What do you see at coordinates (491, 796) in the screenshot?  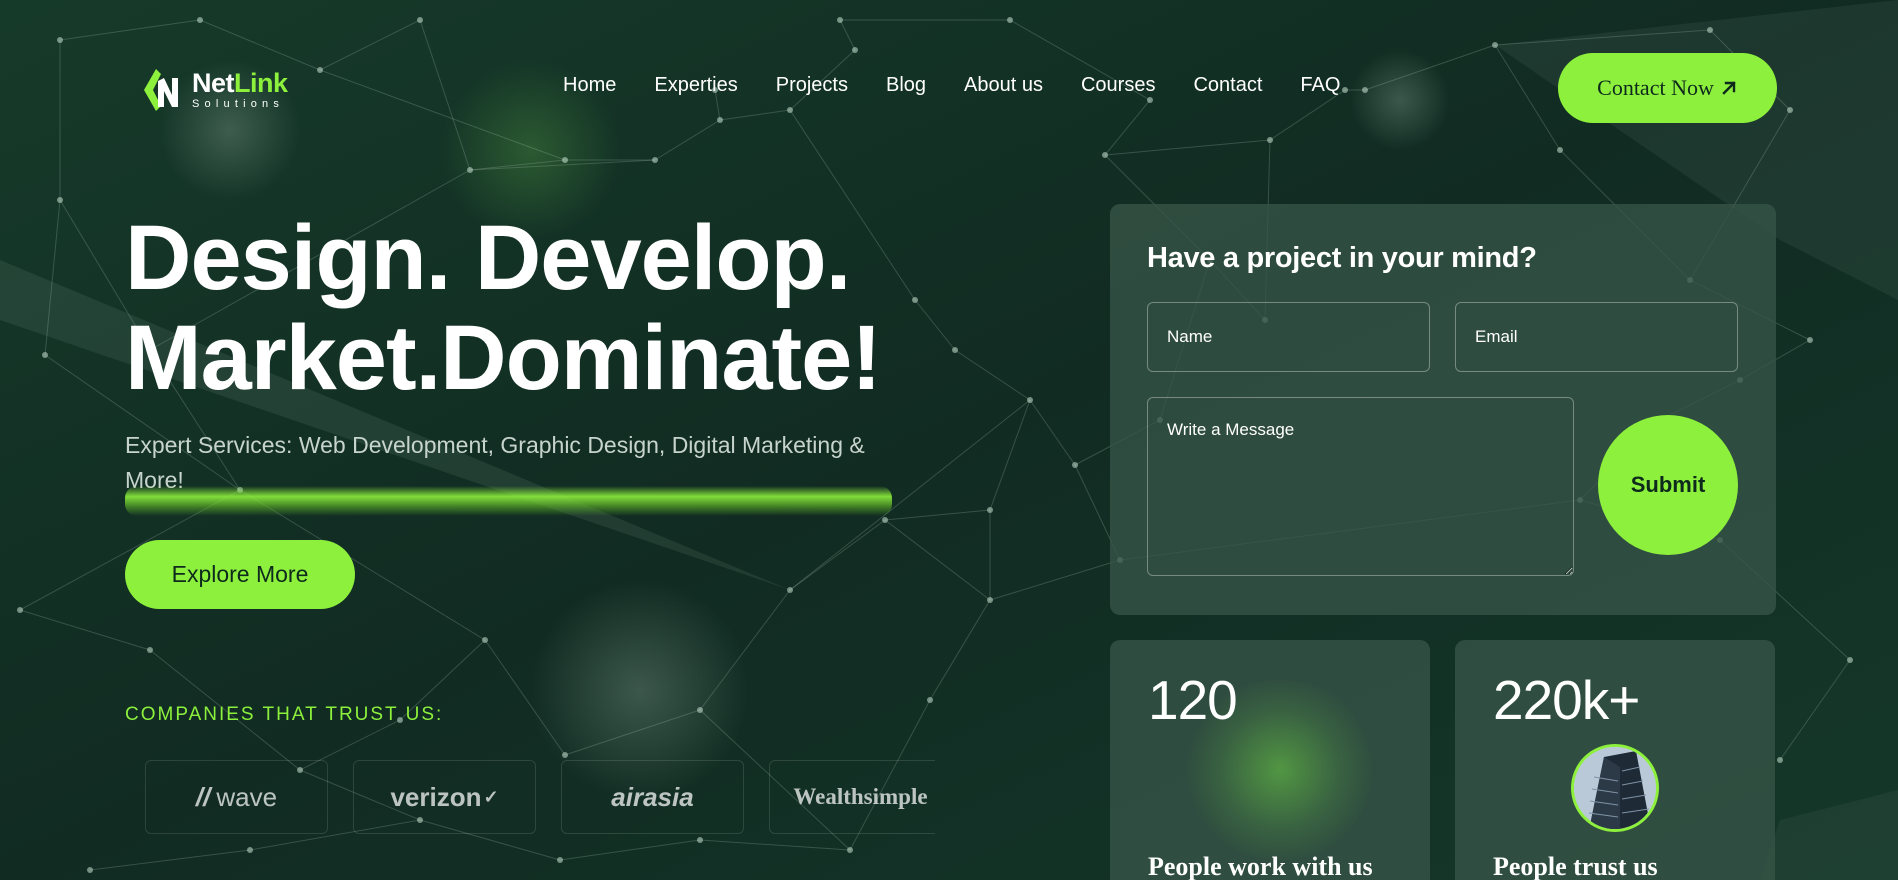 I see `checkmark-icon: ✓` at bounding box center [491, 796].